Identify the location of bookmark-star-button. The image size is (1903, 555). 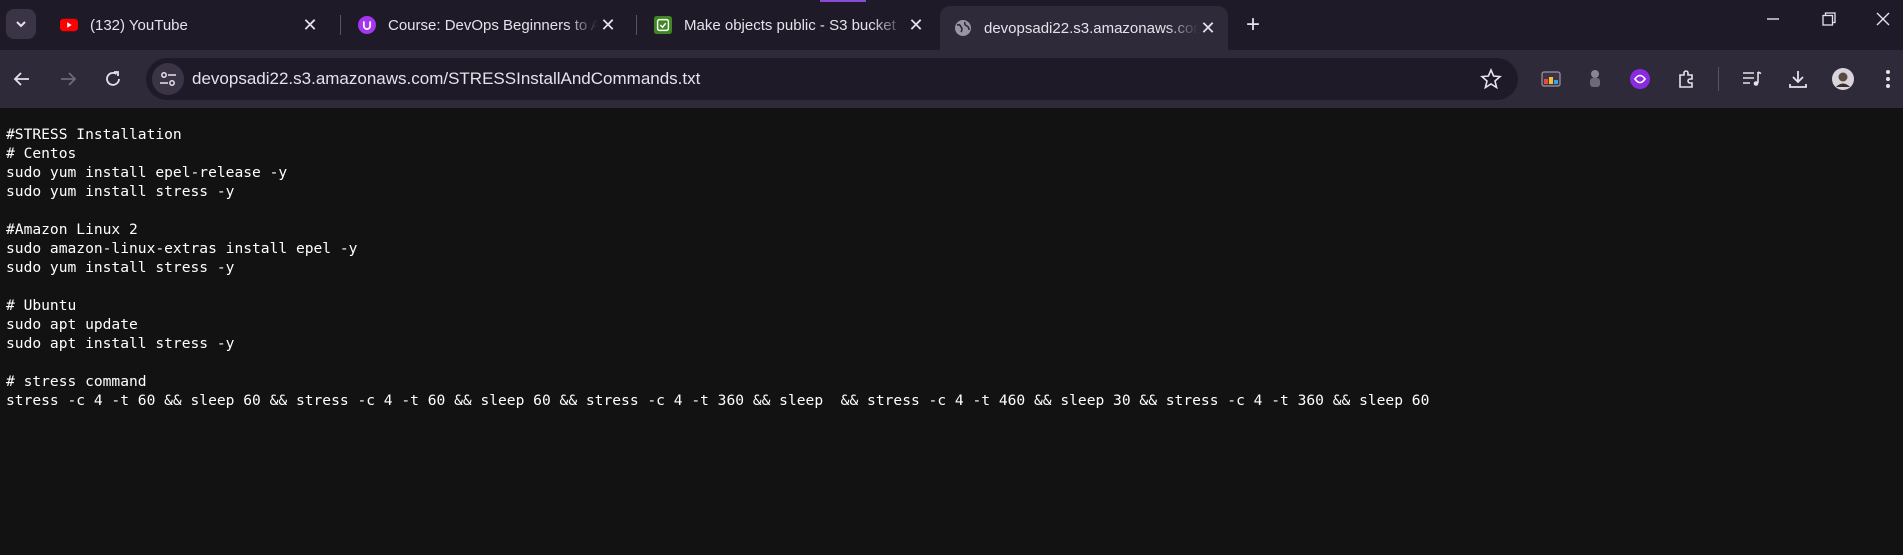
(1491, 81).